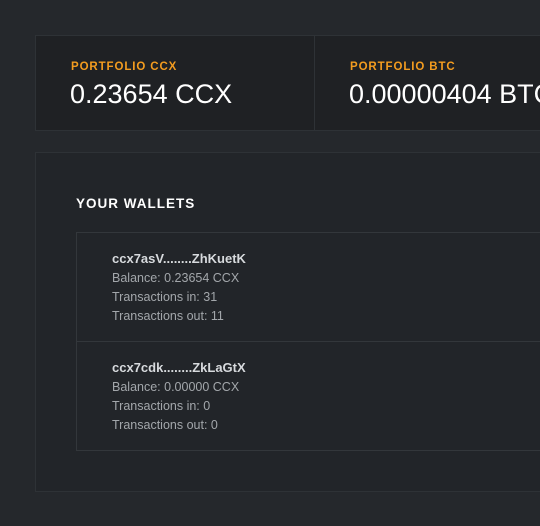  I want to click on portfolio-btc-label: PORTFOLIO BTC, so click(403, 67).